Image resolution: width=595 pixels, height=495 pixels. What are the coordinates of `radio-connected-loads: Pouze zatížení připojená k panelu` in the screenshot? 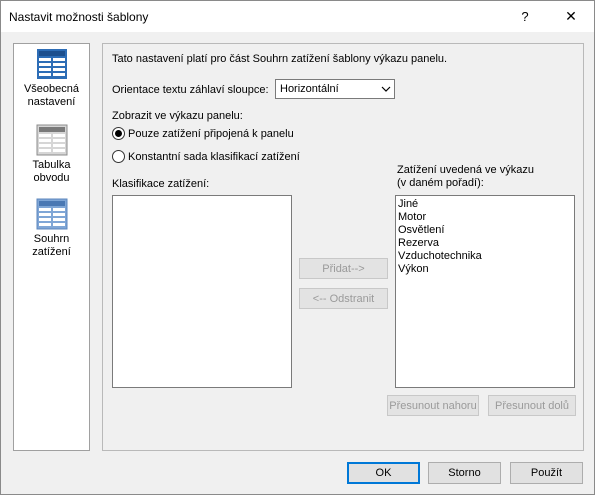 It's located at (203, 133).